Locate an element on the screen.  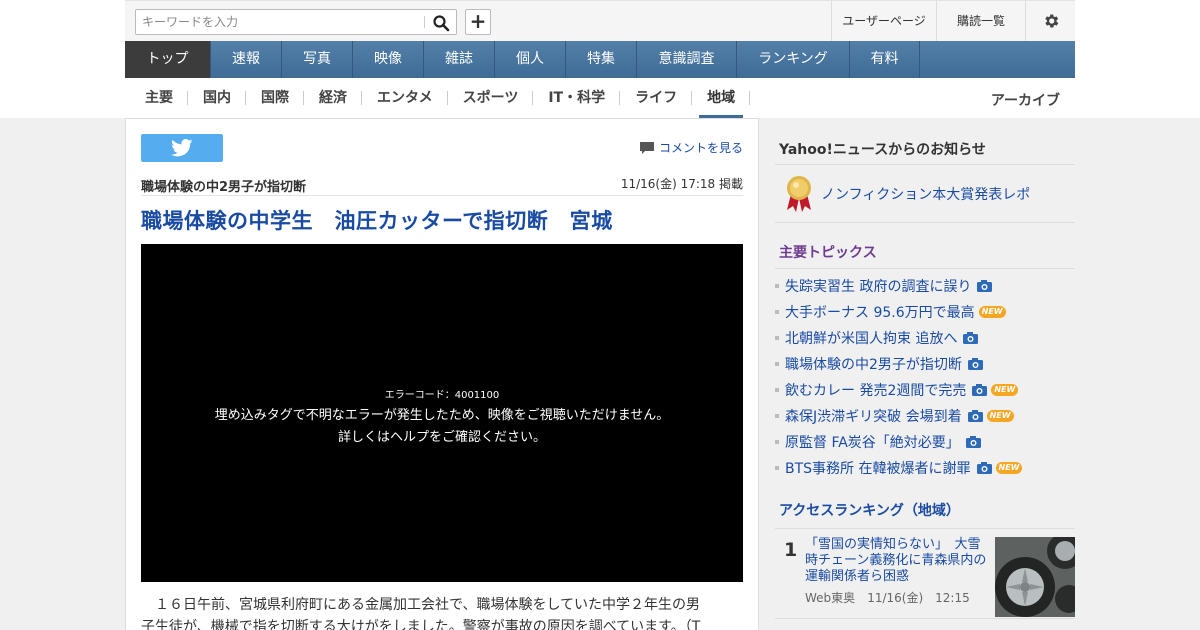
notice-title: Yahoo!ニュースからのお知らせ is located at coordinates (925, 141).